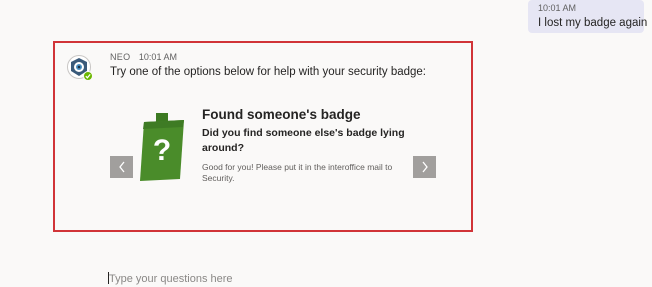  I want to click on user-message-time: 10:01 AM, so click(557, 8).